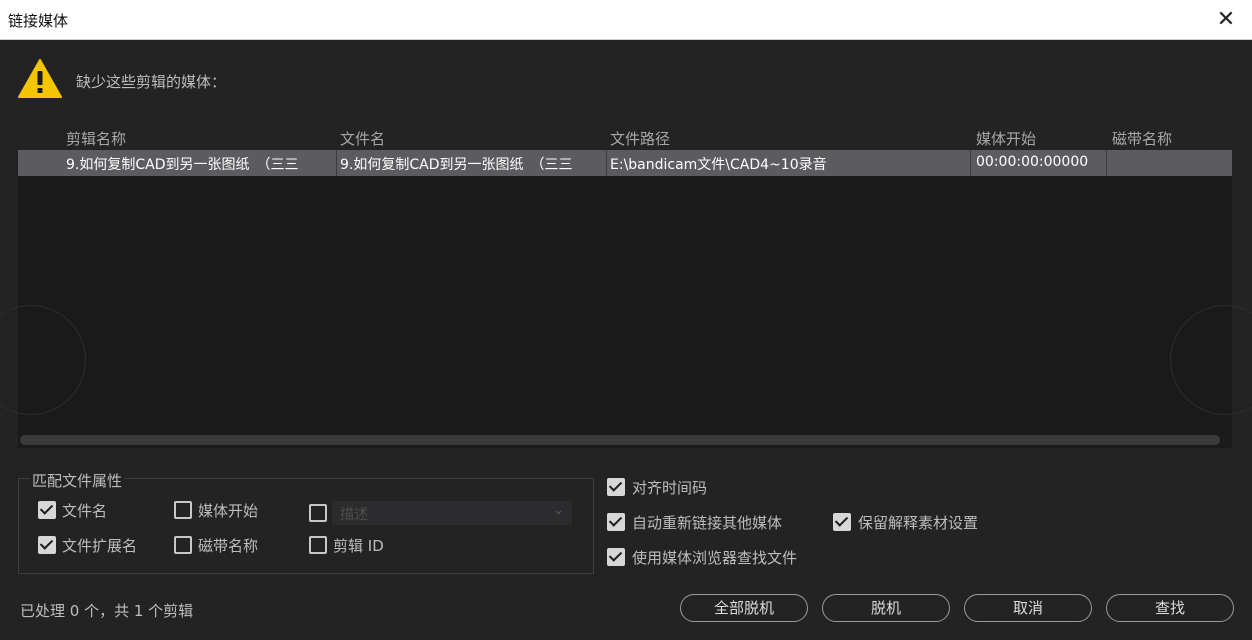 This screenshot has width=1252, height=640. What do you see at coordinates (670, 488) in the screenshot?
I see `align-timecode-label: 对齐时间码` at bounding box center [670, 488].